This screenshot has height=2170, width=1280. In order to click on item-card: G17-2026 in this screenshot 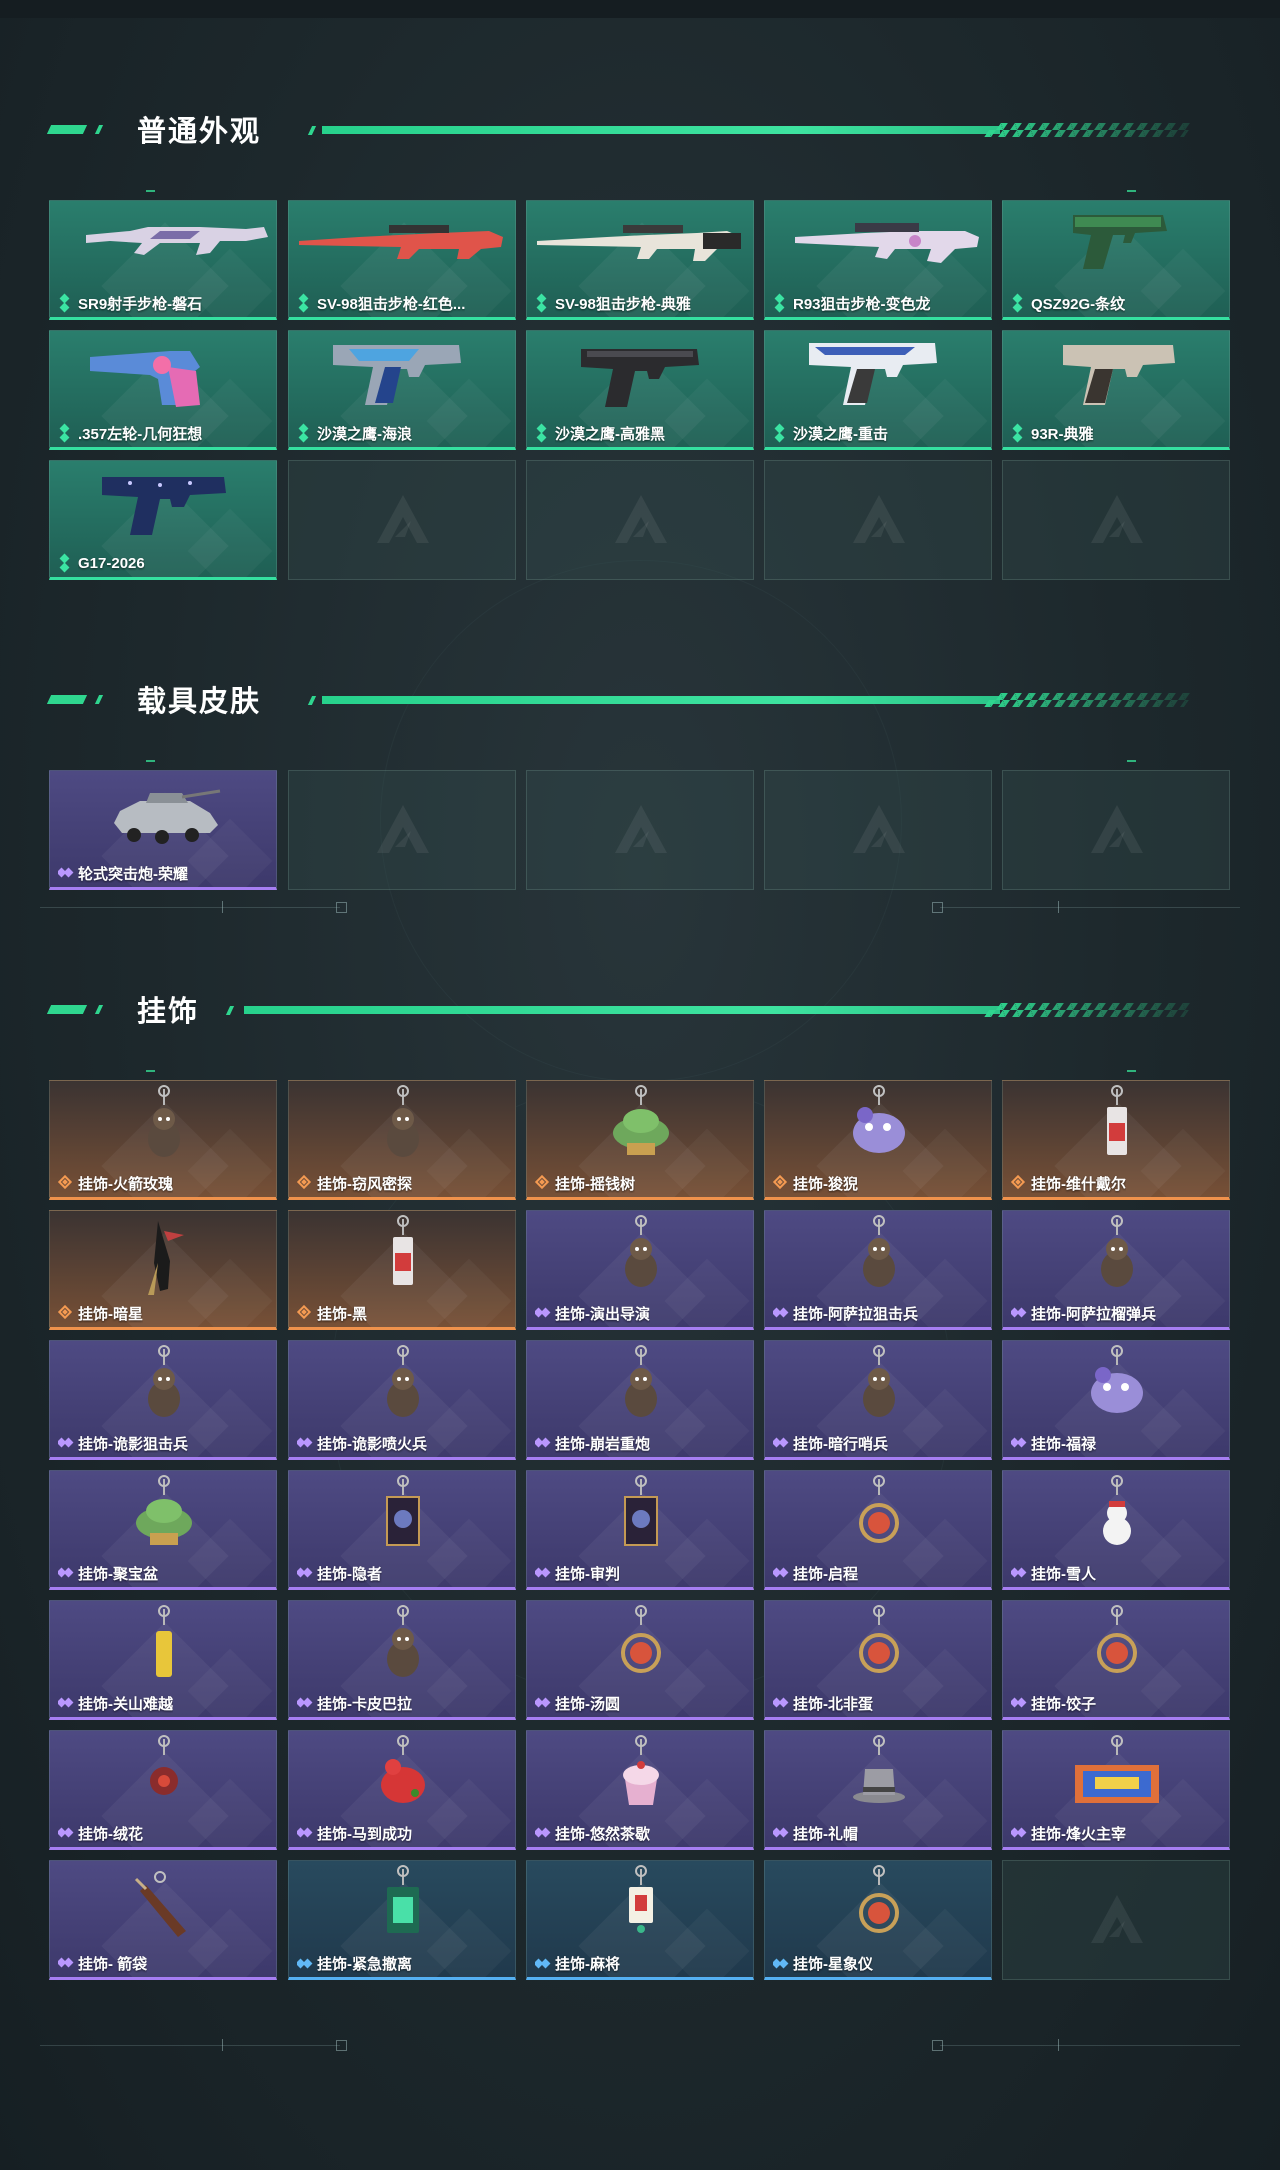, I will do `click(163, 520)`.